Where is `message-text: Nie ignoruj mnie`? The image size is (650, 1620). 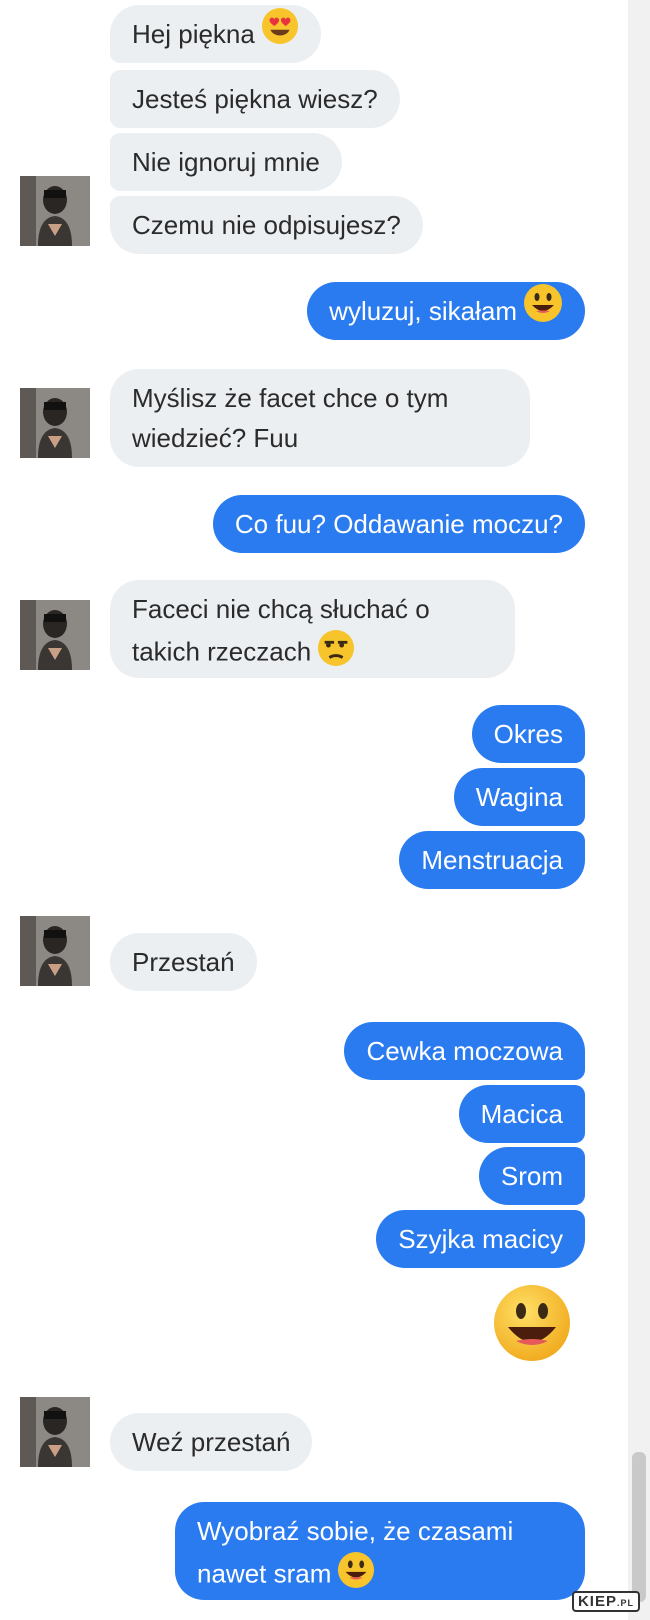
message-text: Nie ignoruj mnie is located at coordinates (226, 162).